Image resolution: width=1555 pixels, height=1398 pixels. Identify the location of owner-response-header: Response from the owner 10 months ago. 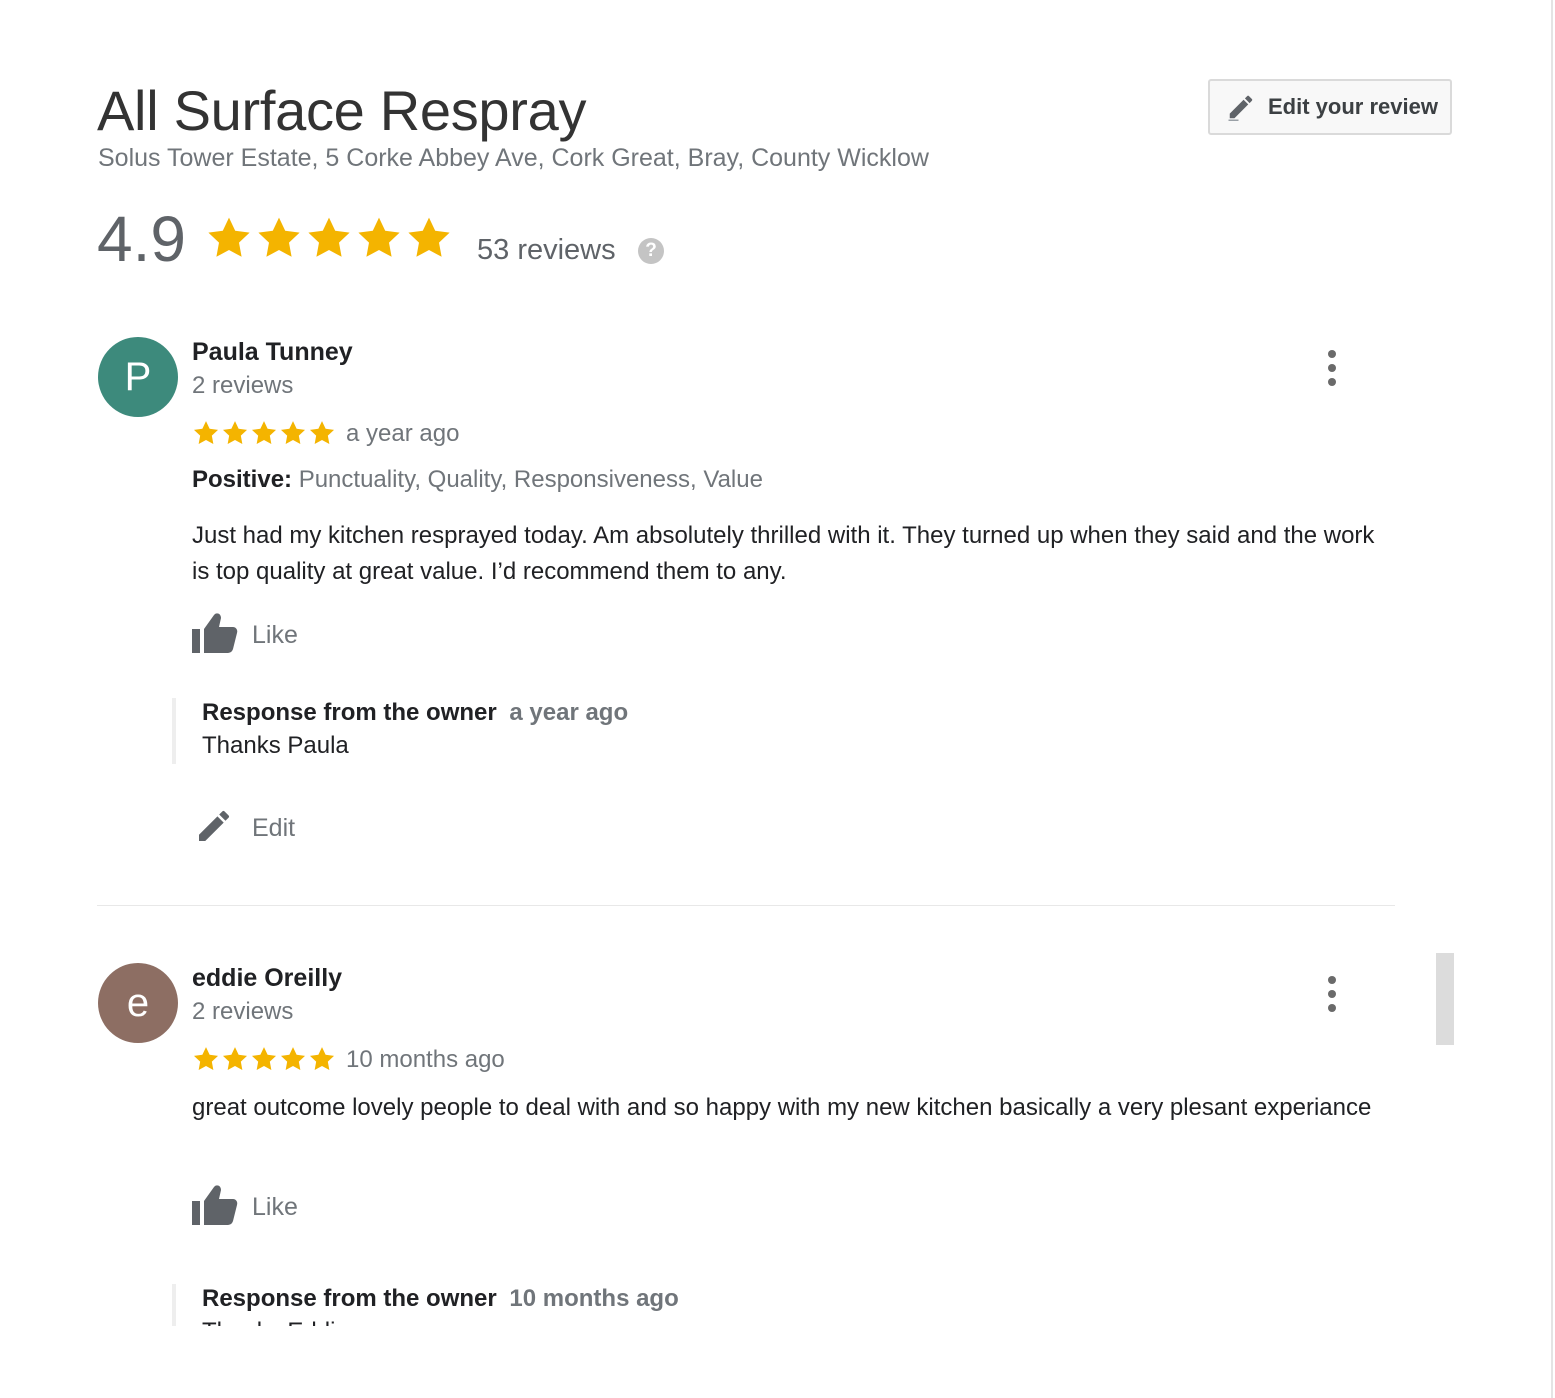
(440, 1299).